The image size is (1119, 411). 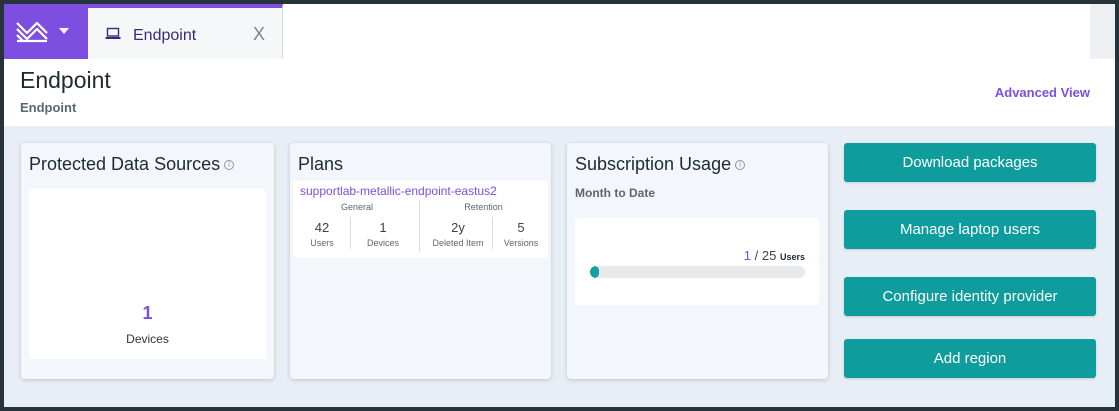 I want to click on close-icon: X, so click(x=259, y=34).